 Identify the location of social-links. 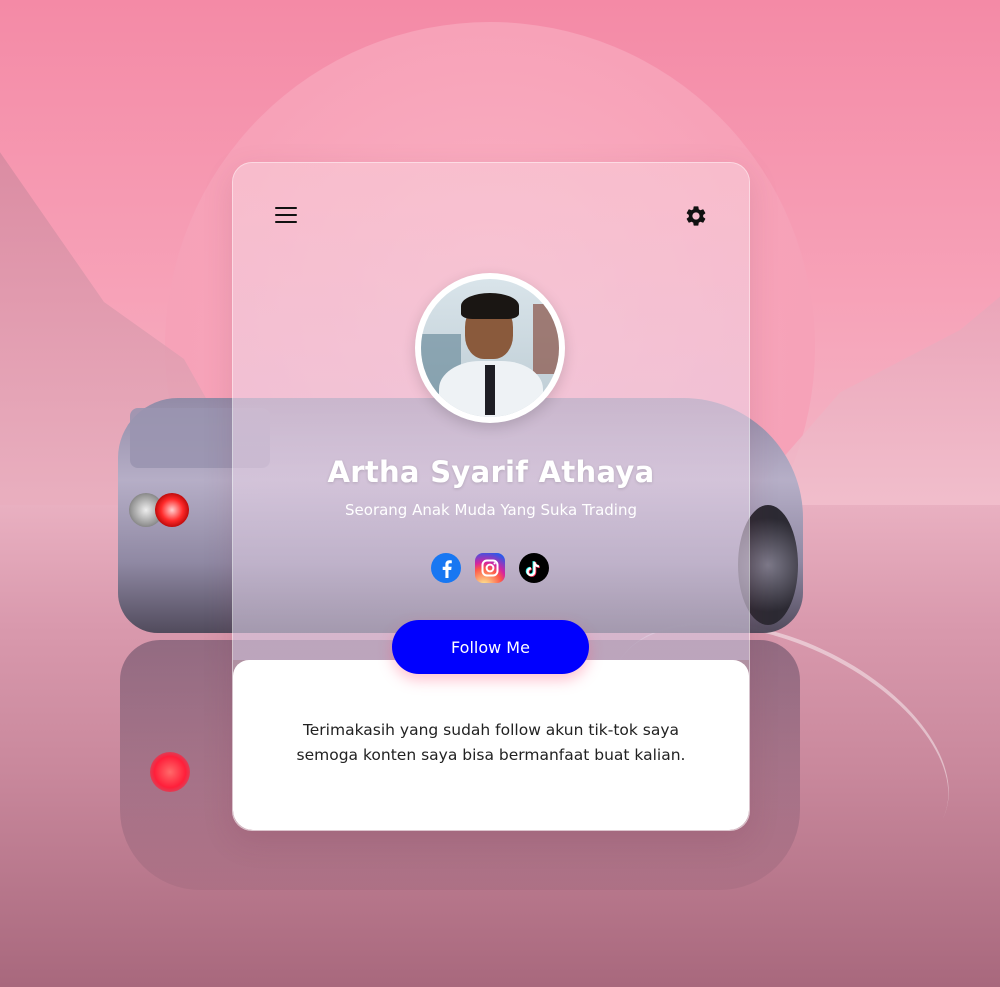
(491, 568).